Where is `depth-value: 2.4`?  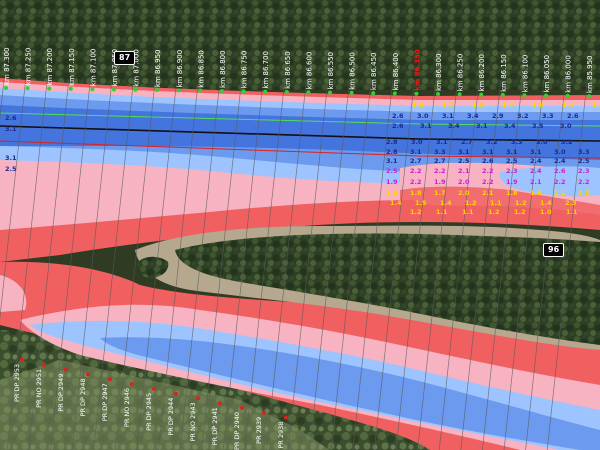
depth-value: 2.4 is located at coordinates (560, 161).